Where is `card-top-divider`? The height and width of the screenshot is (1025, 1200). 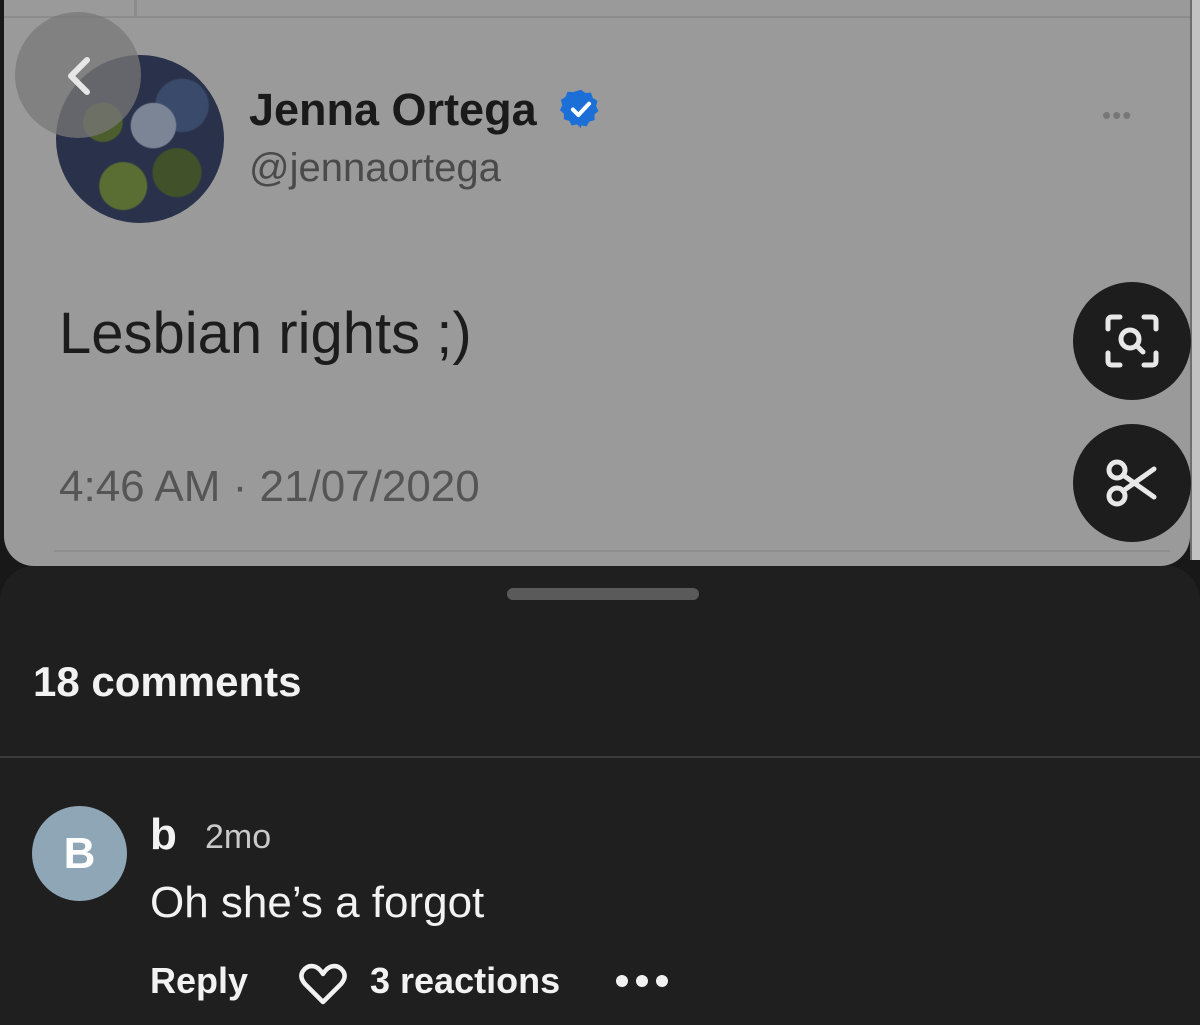 card-top-divider is located at coordinates (597, 17).